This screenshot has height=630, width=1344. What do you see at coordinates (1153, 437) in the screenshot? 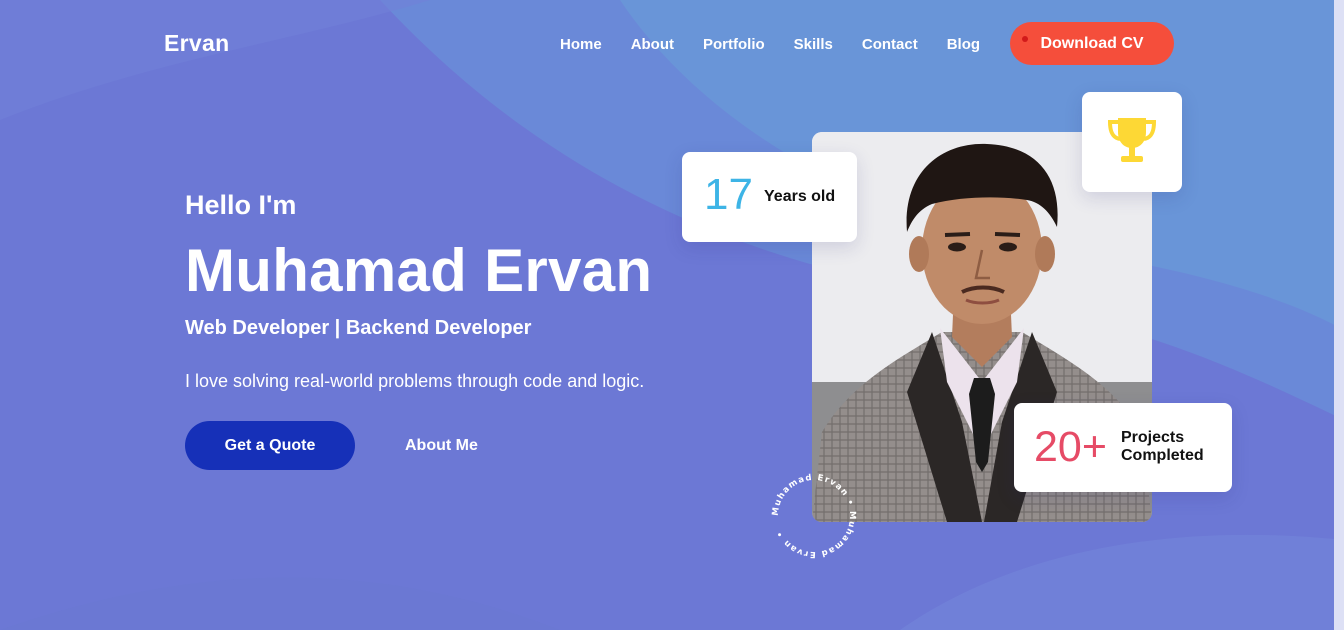
I see `projects-label-line1: Projects` at bounding box center [1153, 437].